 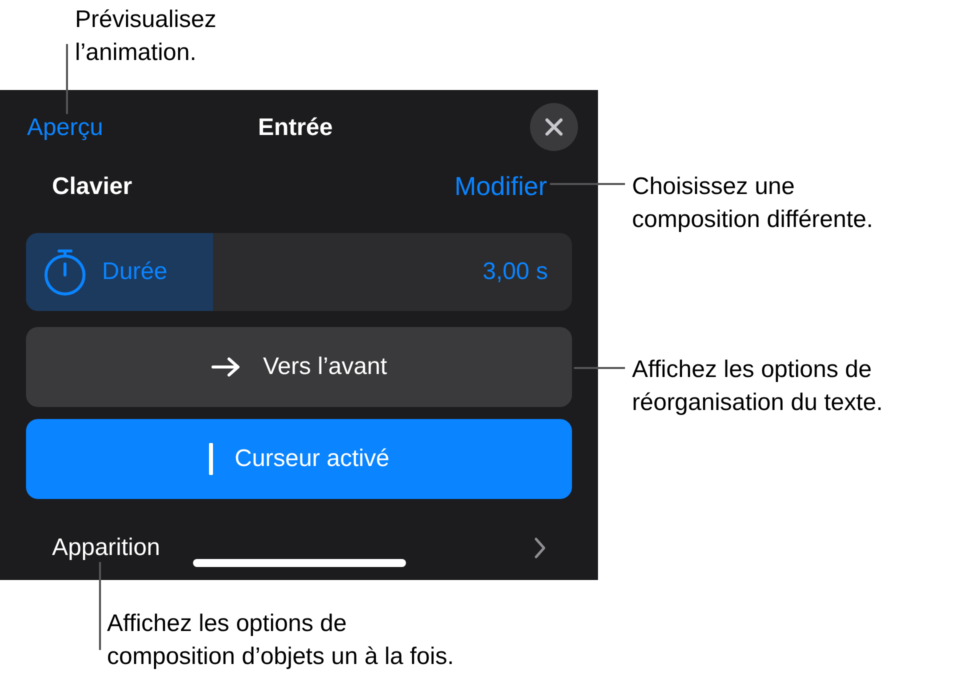 What do you see at coordinates (225, 367) in the screenshot?
I see `arrow-icon` at bounding box center [225, 367].